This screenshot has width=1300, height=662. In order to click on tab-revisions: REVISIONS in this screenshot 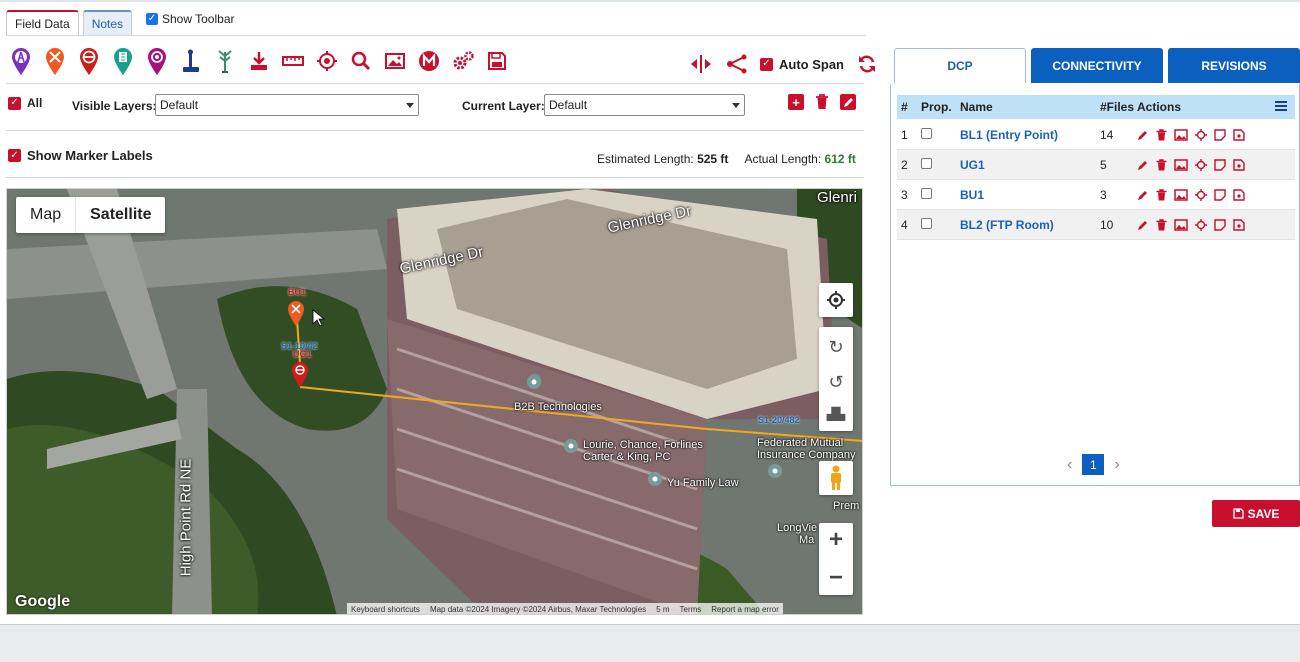, I will do `click(1234, 65)`.